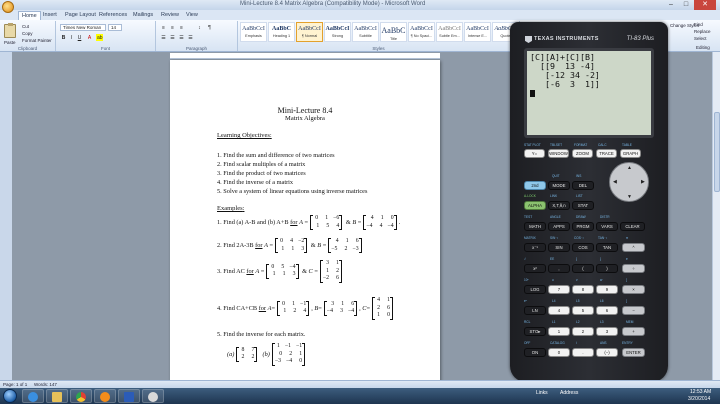  I want to click on key-log: LOG, so click(535, 289).